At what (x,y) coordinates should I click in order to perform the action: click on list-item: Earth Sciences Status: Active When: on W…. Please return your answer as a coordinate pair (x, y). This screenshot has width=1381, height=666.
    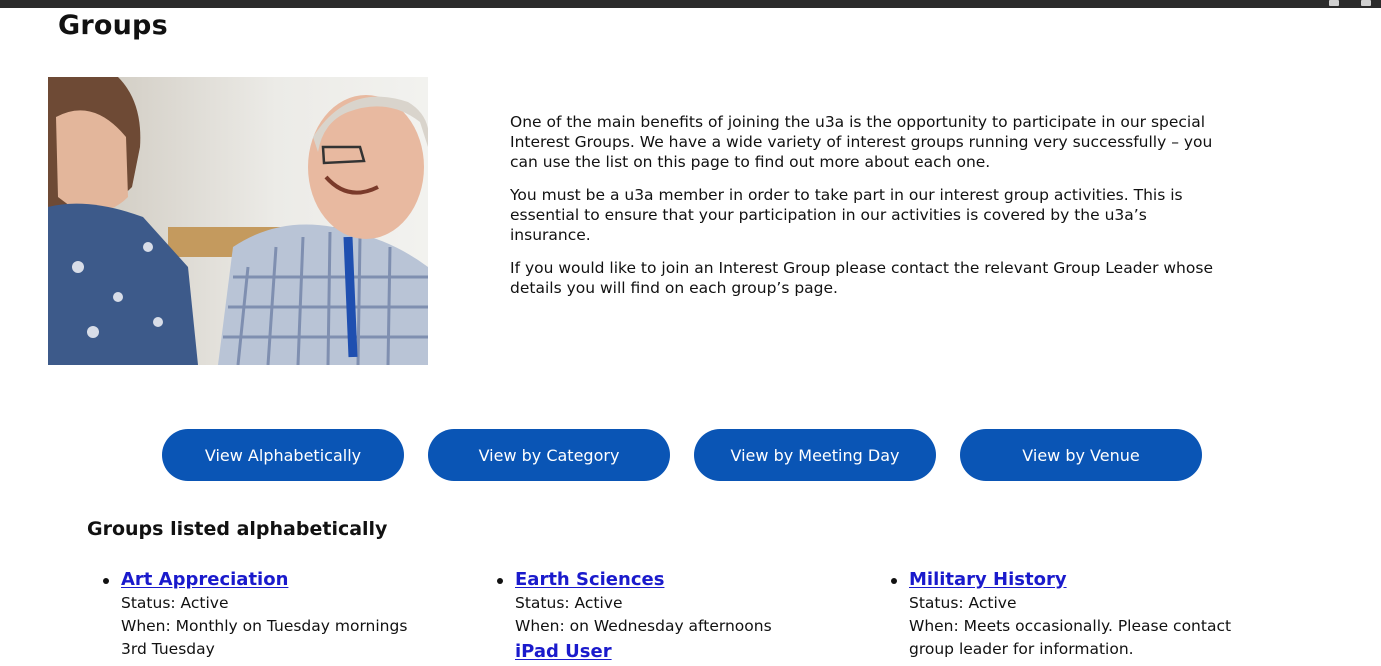
    Looking at the image, I should click on (685, 603).